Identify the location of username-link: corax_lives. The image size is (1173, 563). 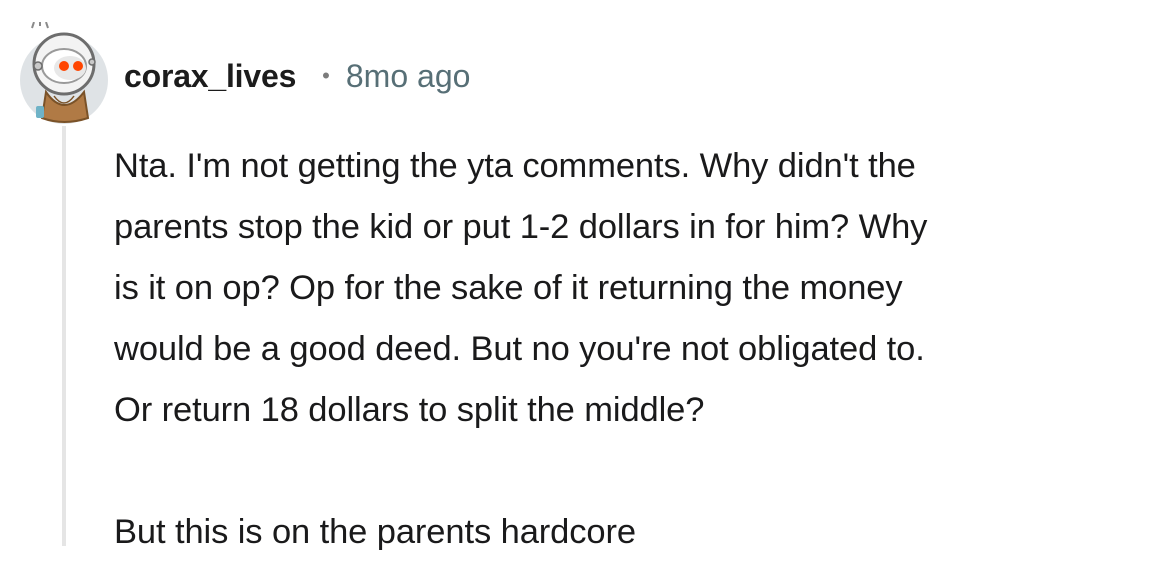
(210, 76).